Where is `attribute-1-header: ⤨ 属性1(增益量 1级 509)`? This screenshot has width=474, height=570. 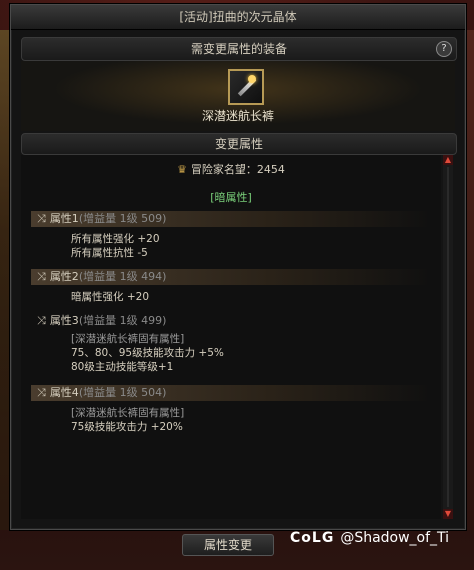 attribute-1-header: ⤨ 属性1(增益量 1级 509) is located at coordinates (231, 219).